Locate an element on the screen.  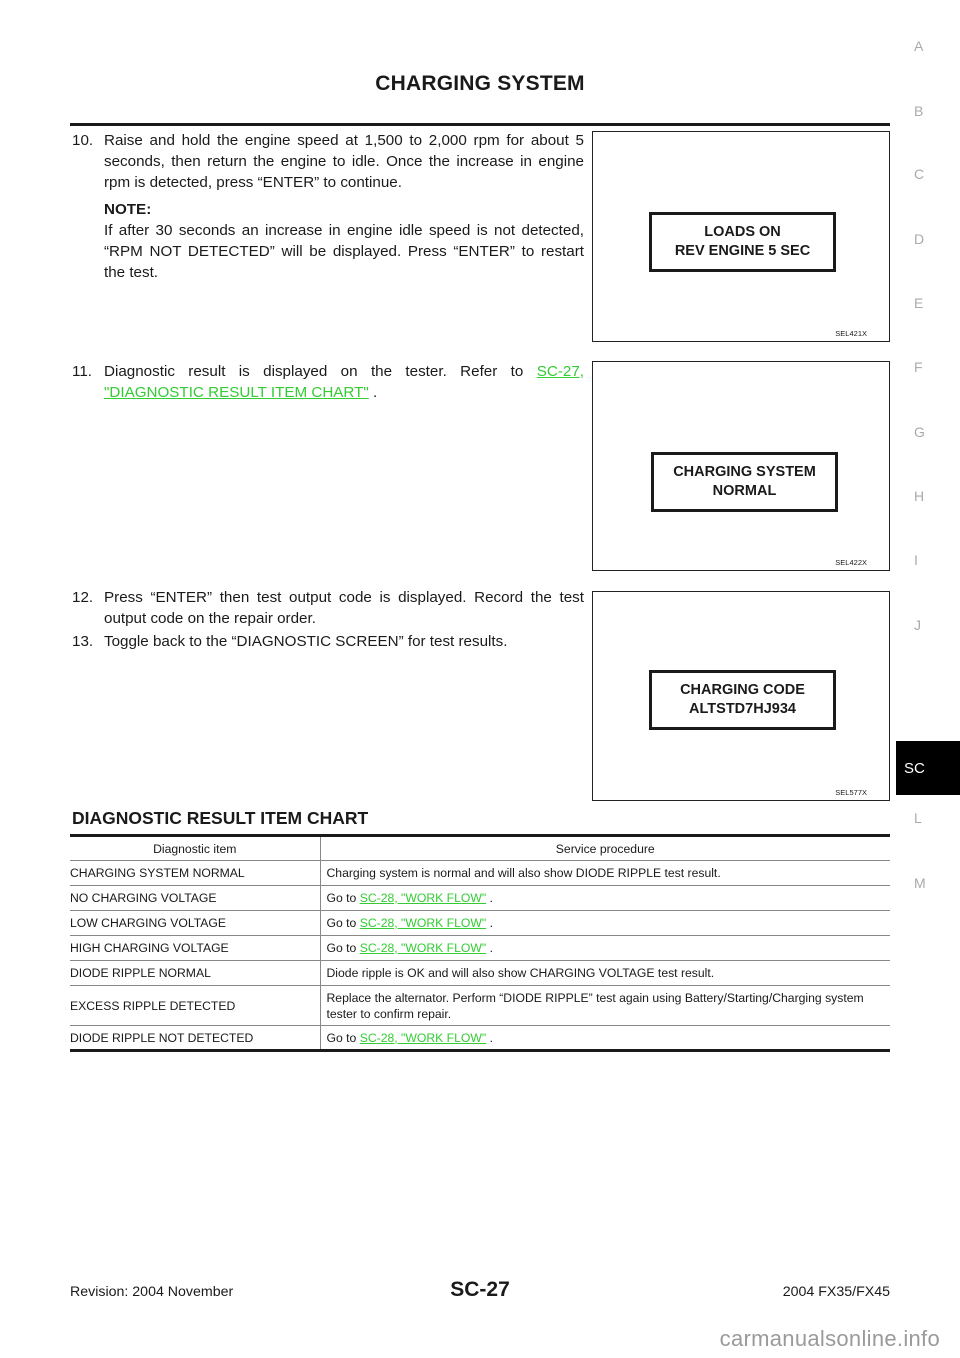
step-text-suffix: . is located at coordinates (373, 392).